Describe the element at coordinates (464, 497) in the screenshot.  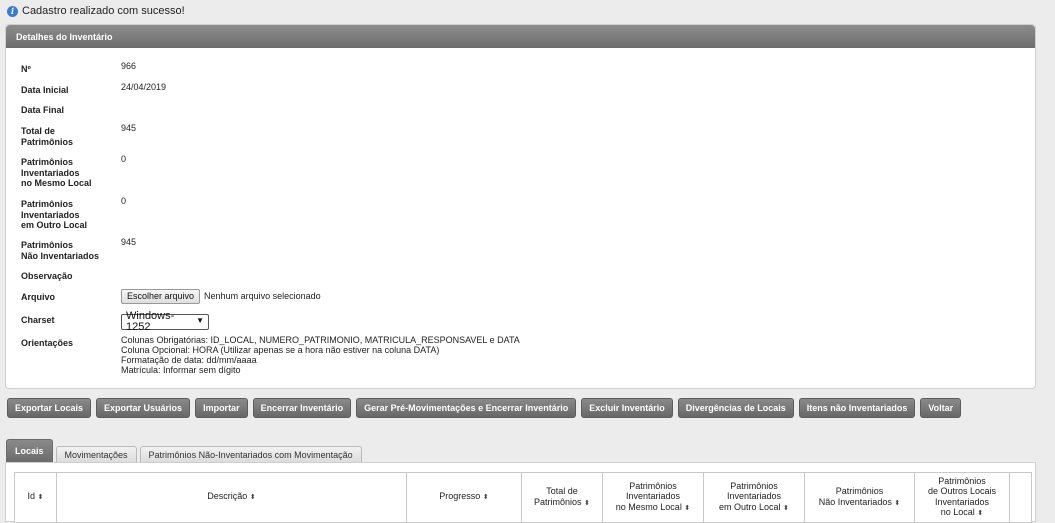
I see `column-header-progresso: Progresso ⬍` at that location.